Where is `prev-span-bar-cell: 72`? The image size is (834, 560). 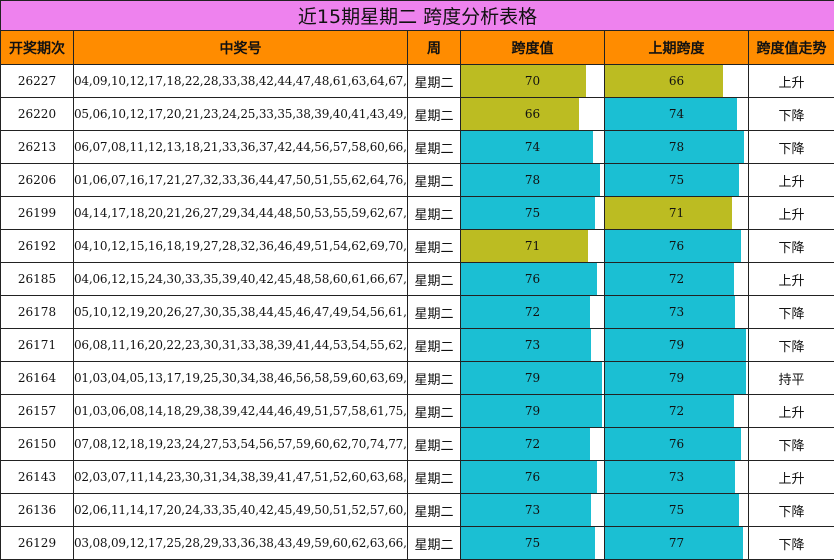
prev-span-bar-cell: 72 is located at coordinates (676, 411).